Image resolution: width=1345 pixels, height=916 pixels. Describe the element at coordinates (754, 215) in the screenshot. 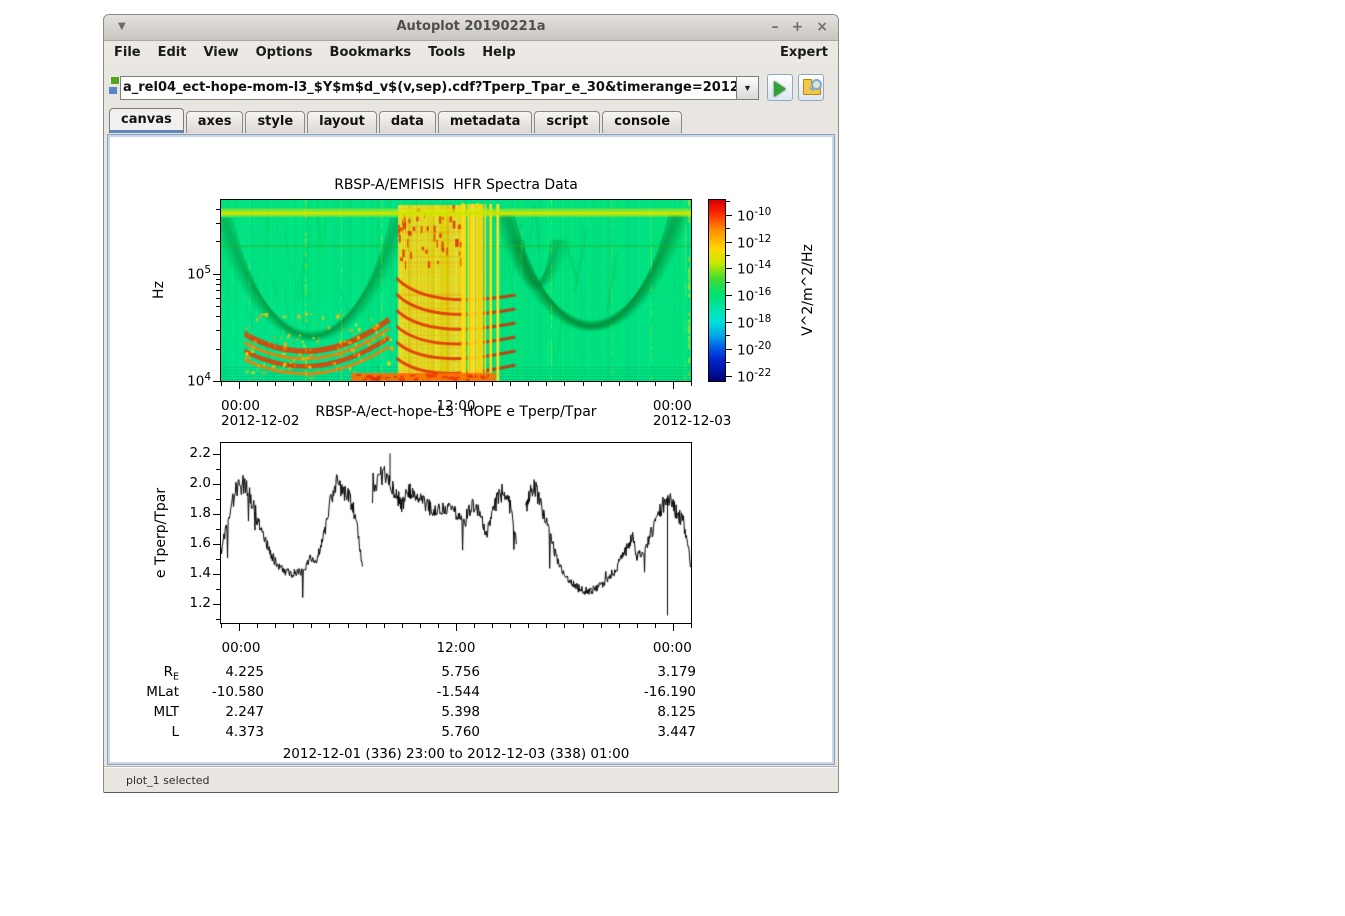

I see `colorbar-tick-label: 10-10` at that location.